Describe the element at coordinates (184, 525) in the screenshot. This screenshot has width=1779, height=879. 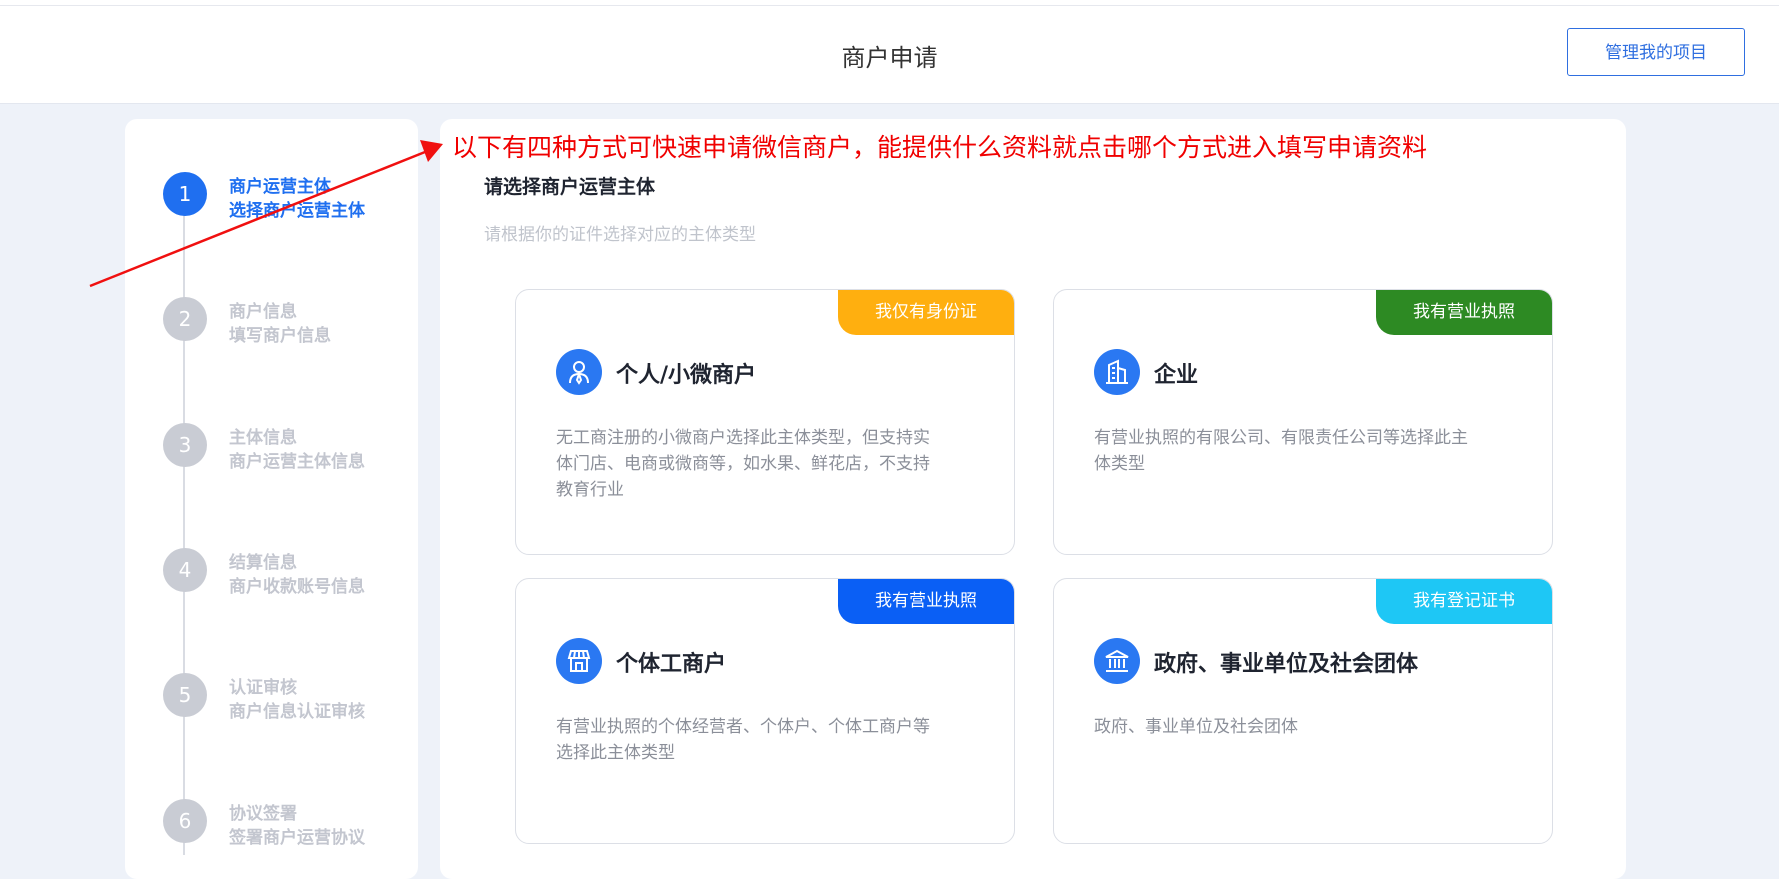
I see `steps-connector-line` at that location.